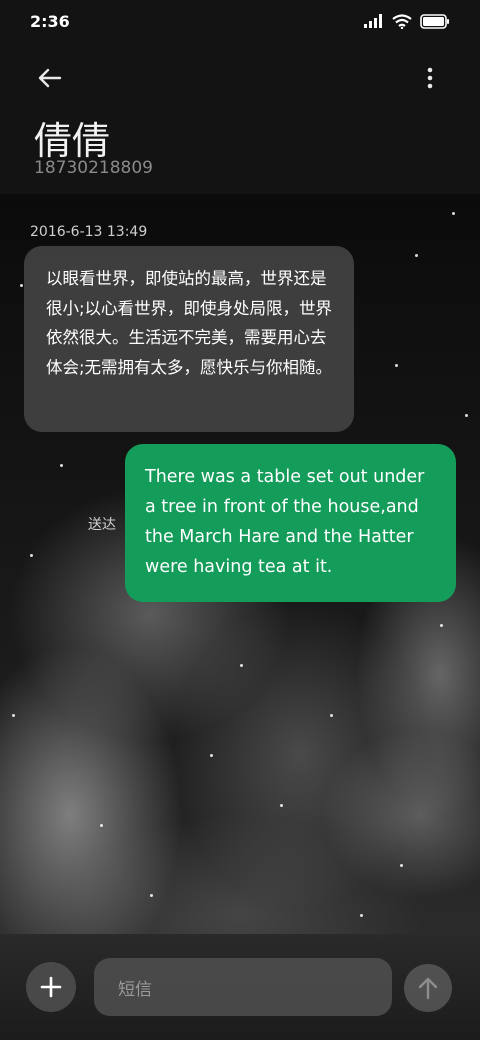 The height and width of the screenshot is (1040, 480). I want to click on delivery-status: 送达, so click(102, 525).